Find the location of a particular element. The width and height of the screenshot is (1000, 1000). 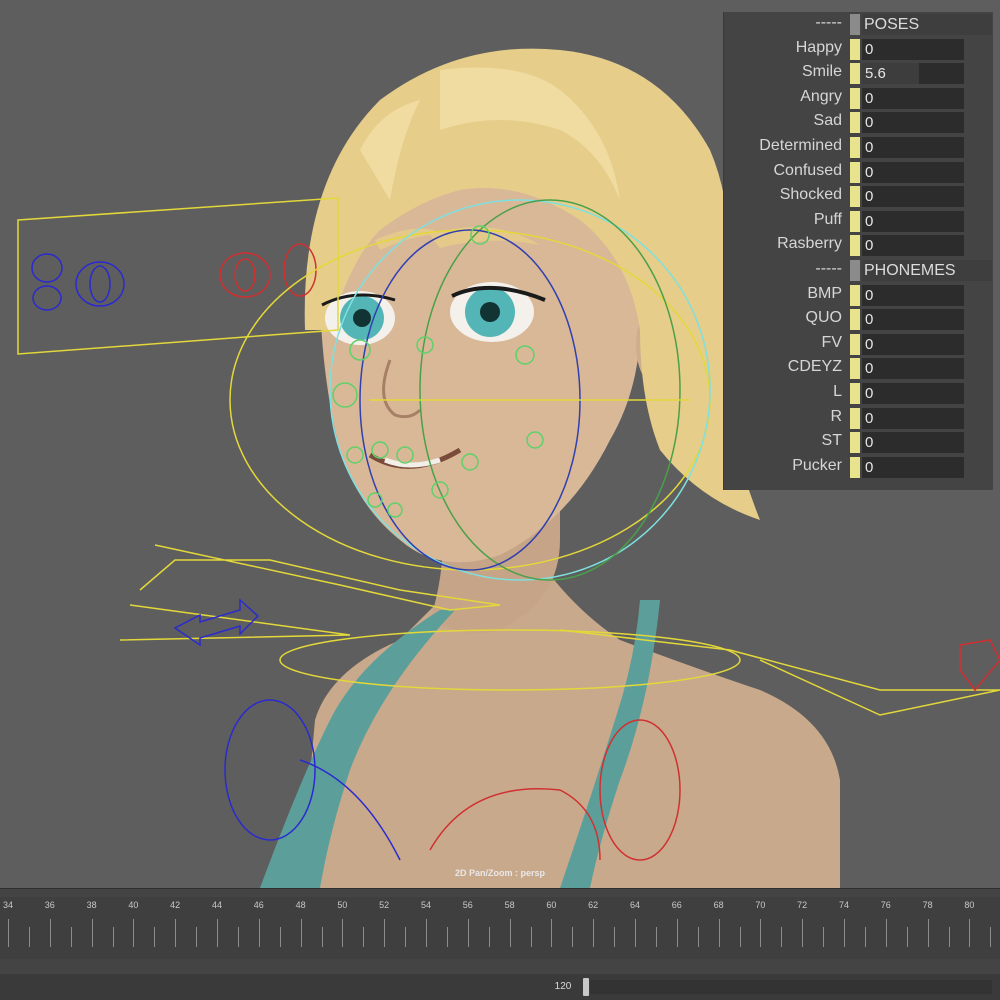

channel-attr-label: ST is located at coordinates (832, 441).